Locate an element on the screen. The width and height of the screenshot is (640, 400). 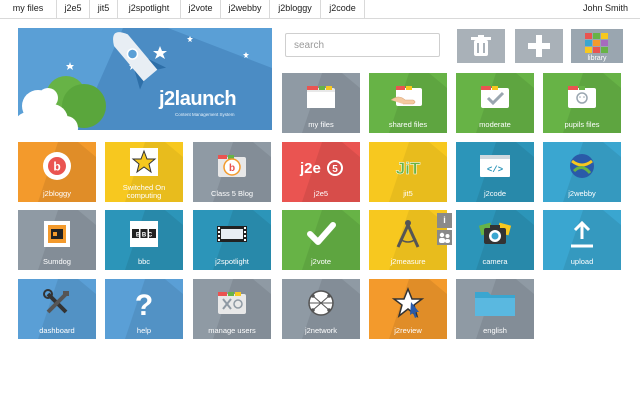
tile-manage-users: manage users is located at coordinates (232, 309).